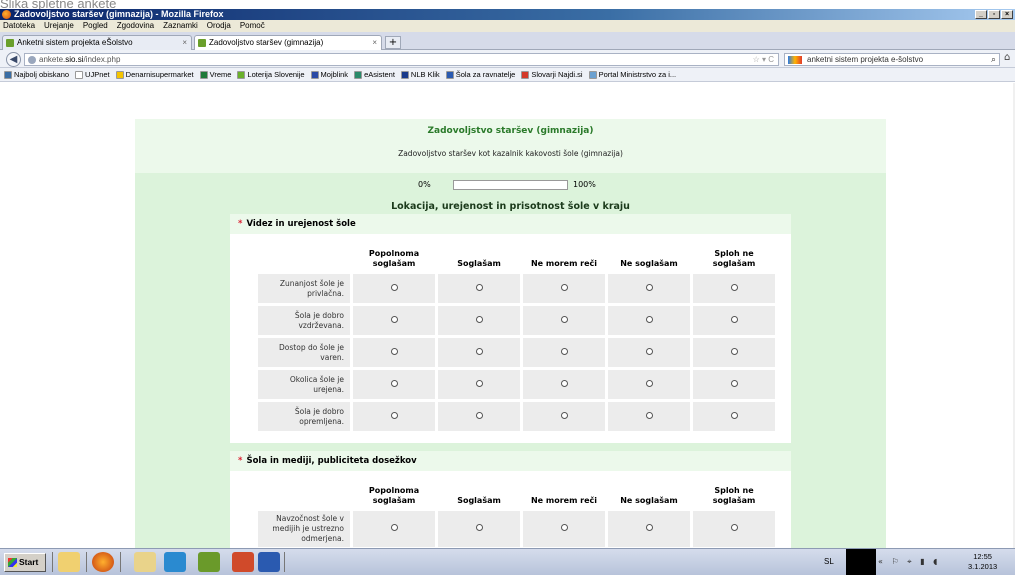 This screenshot has width=1015, height=575. What do you see at coordinates (329, 74) in the screenshot?
I see `bookmark-item: Mojblink` at bounding box center [329, 74].